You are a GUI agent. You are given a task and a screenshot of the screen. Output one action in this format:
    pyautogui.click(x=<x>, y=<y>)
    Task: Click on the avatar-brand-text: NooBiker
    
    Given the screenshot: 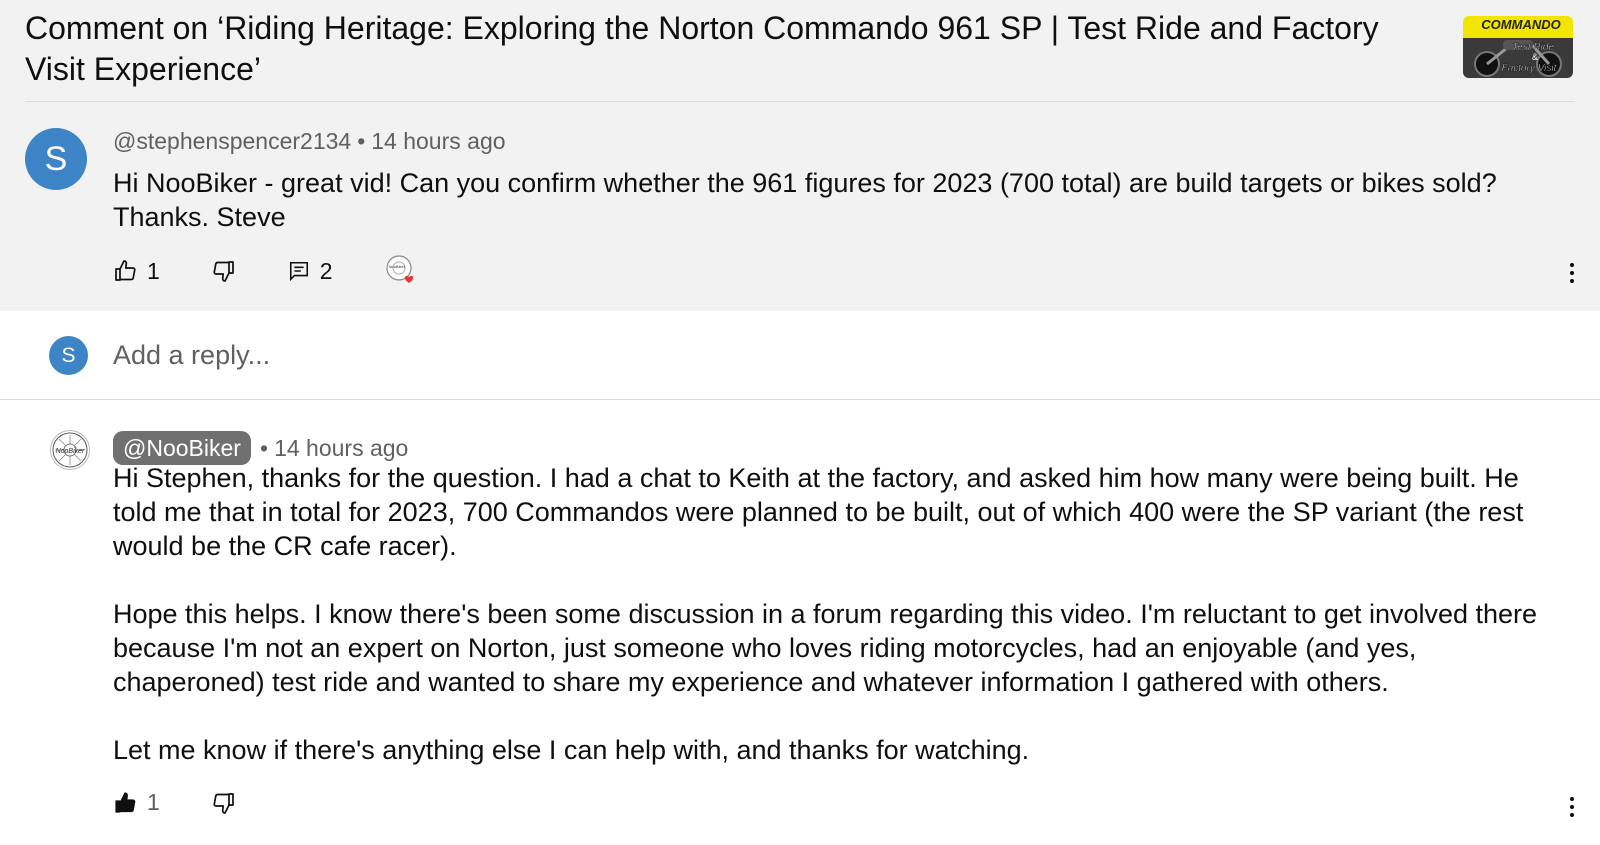 What is the action you would take?
    pyautogui.click(x=70, y=451)
    